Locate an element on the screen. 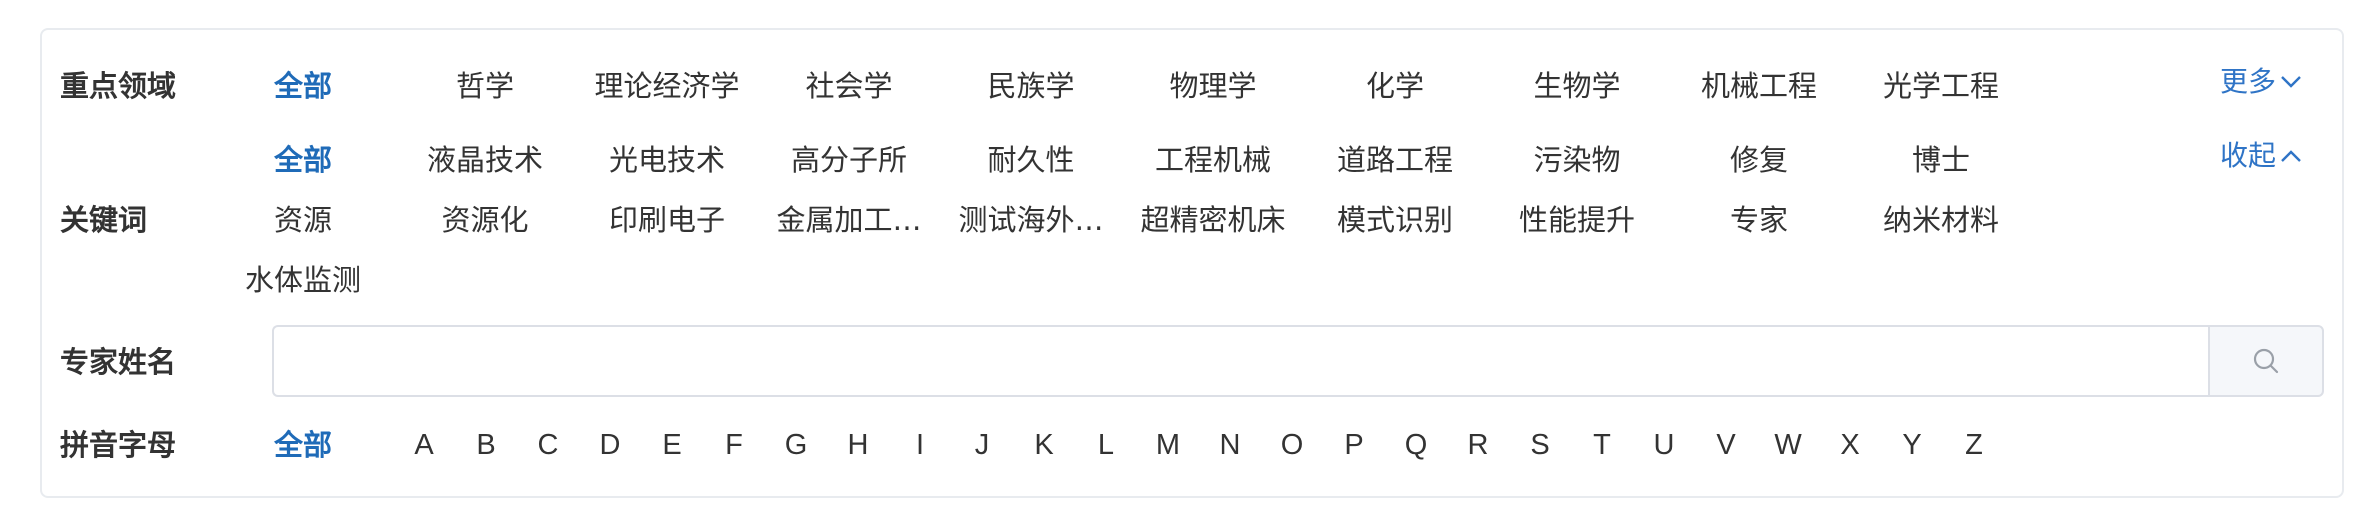 The width and height of the screenshot is (2378, 516). keyword-option: 高分子所 is located at coordinates (849, 160).